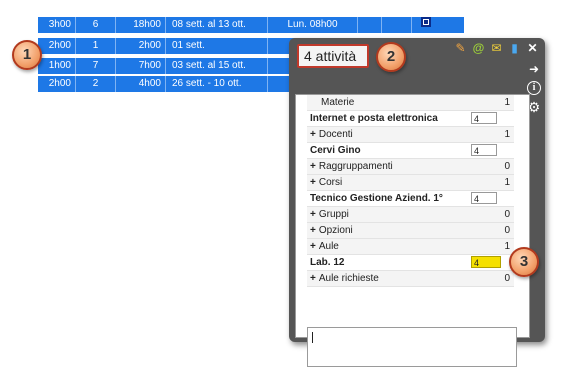  I want to click on expandable-row: Aule richieste 0, so click(410, 279).